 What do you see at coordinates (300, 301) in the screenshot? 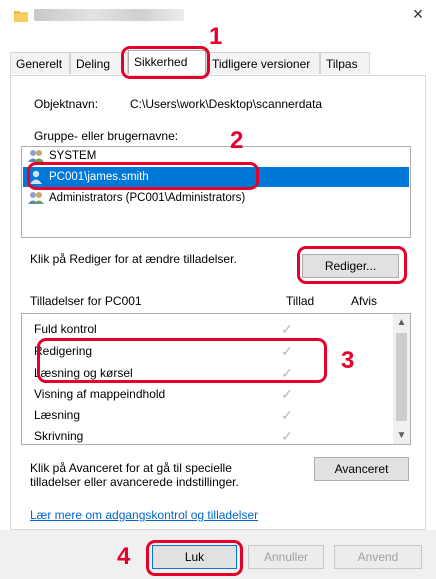
I see `allow-column-header: Tillad` at bounding box center [300, 301].